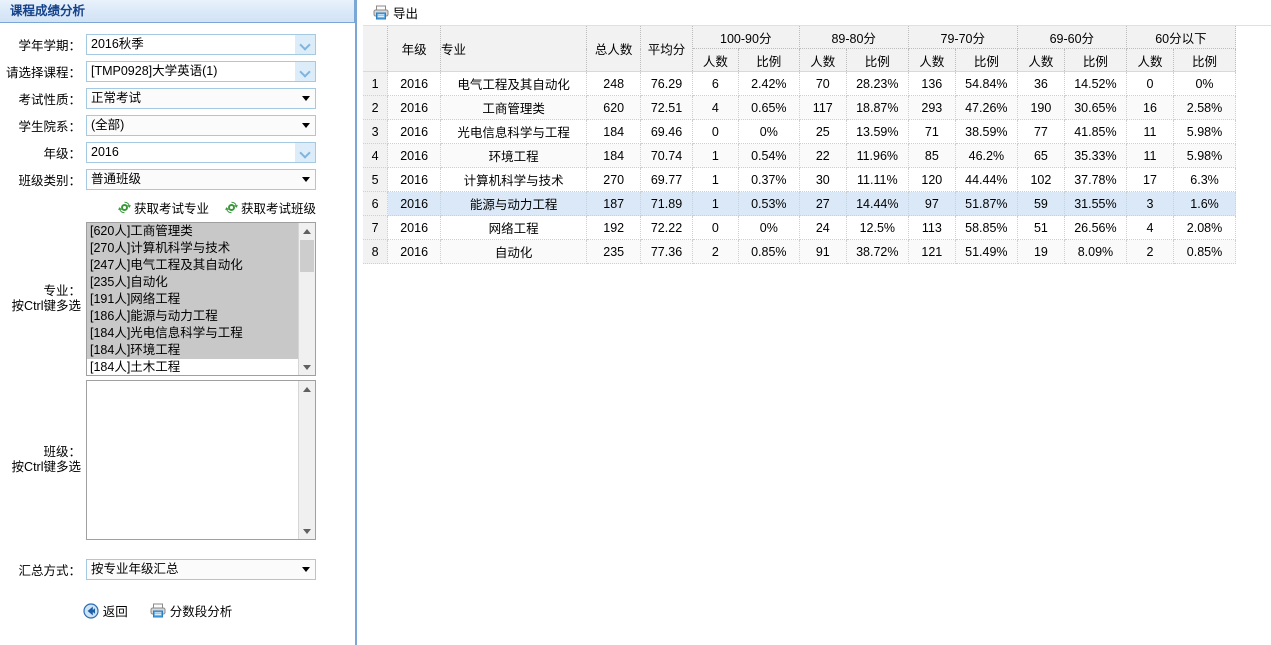 Image resolution: width=1271 pixels, height=645 pixels. What do you see at coordinates (193, 299) in the screenshot?
I see `list-item: [191人]网络工程` at bounding box center [193, 299].